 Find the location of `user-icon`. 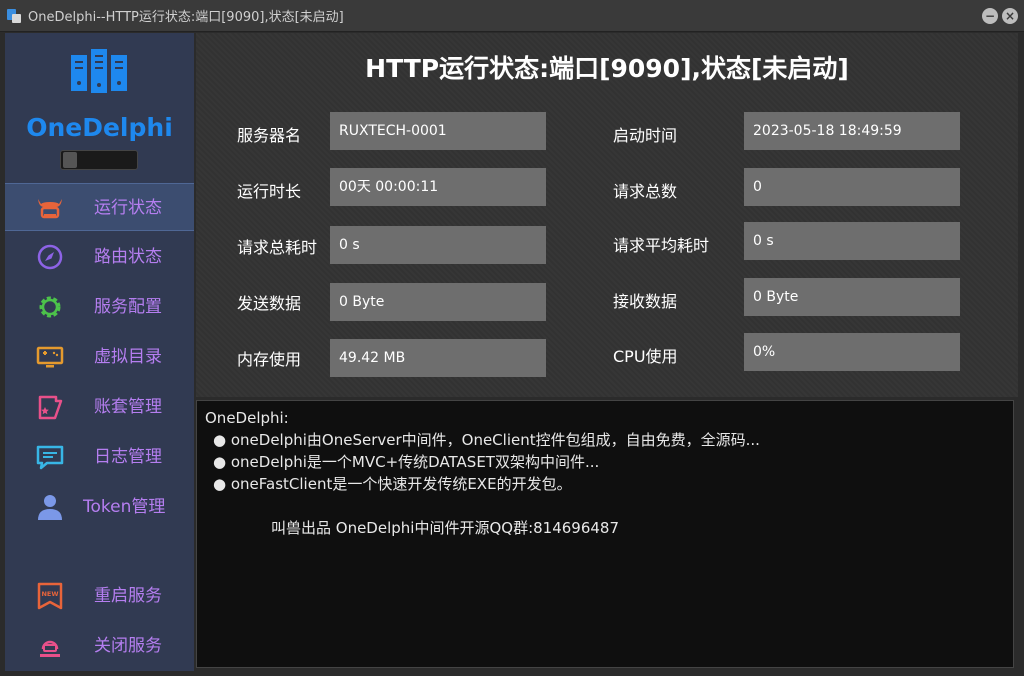

user-icon is located at coordinates (50, 507).